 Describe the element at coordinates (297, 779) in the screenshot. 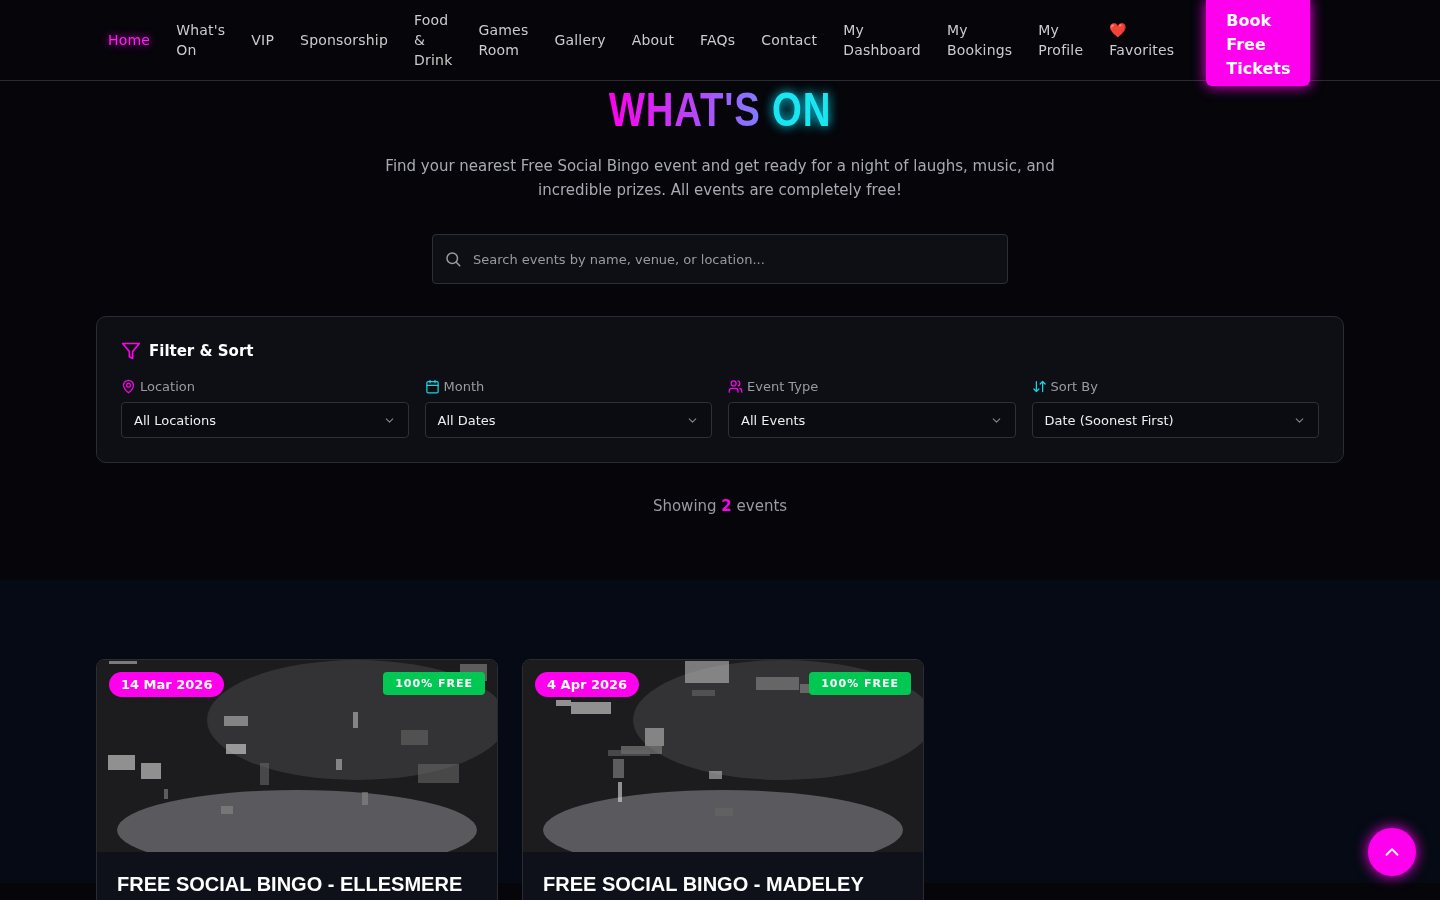

I see `event-card: 14 Mar 2026 100% FREE FREE SOCIAL BINGO - ELLESMERE` at that location.